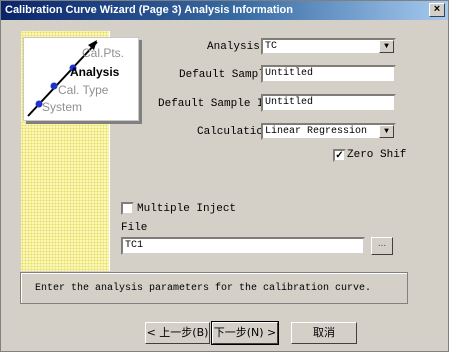 The width and height of the screenshot is (449, 352). I want to click on file-label: File, so click(134, 228).